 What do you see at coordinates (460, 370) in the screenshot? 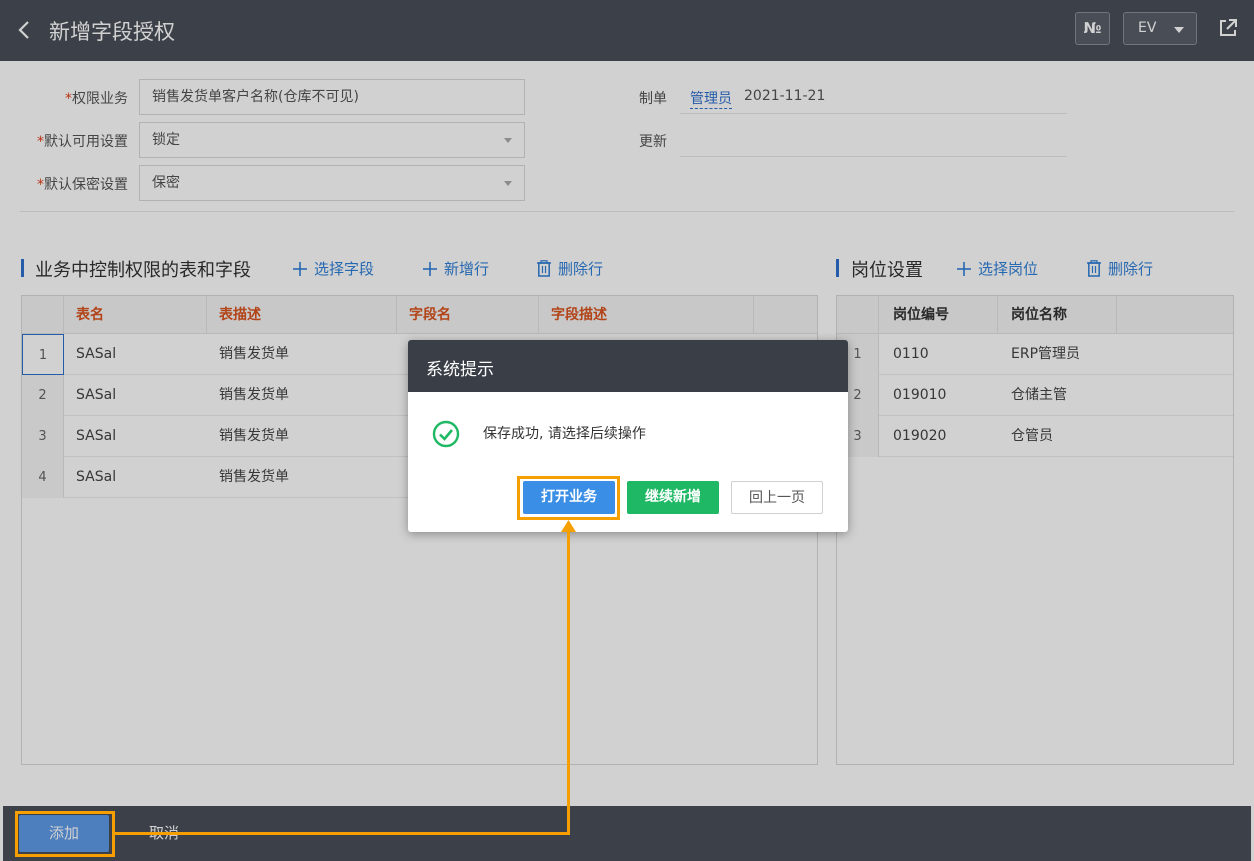
I see `dialog-title: 系统提示` at bounding box center [460, 370].